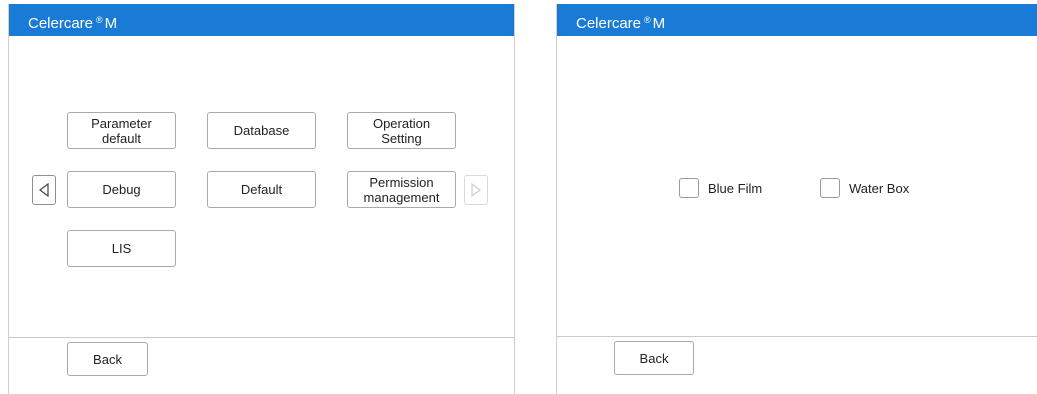  What do you see at coordinates (401, 130) in the screenshot?
I see `operation-setting-button: Operation Setting` at bounding box center [401, 130].